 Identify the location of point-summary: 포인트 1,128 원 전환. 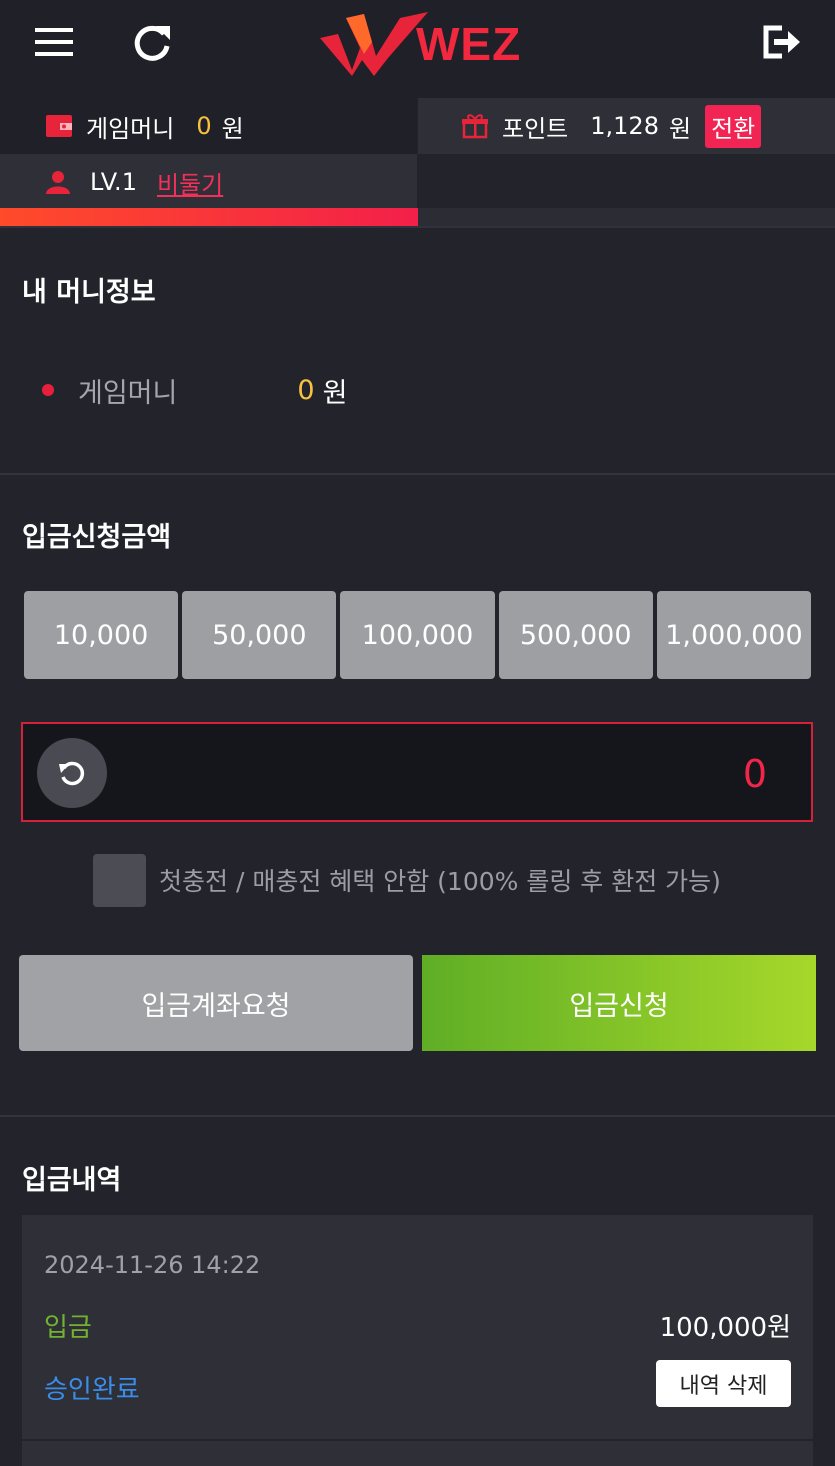
(626, 126).